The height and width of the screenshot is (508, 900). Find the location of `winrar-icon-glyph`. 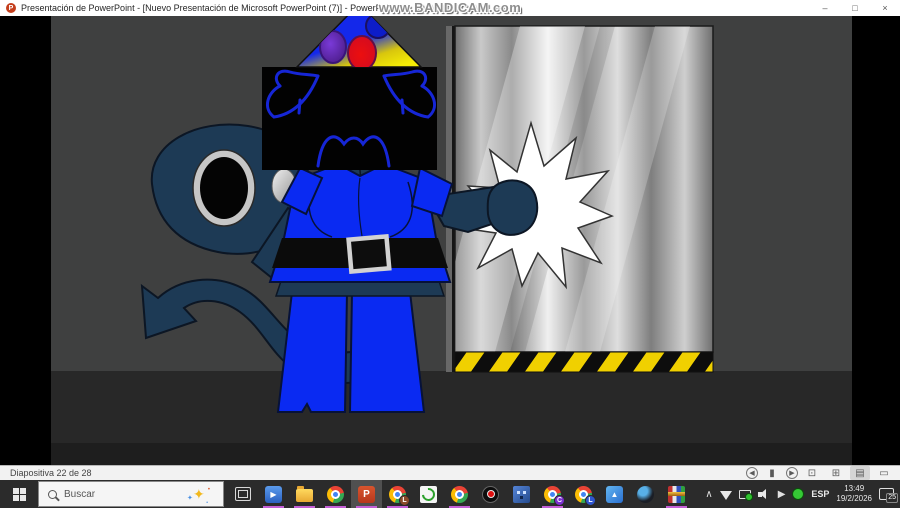

winrar-icon-glyph is located at coordinates (676, 494).